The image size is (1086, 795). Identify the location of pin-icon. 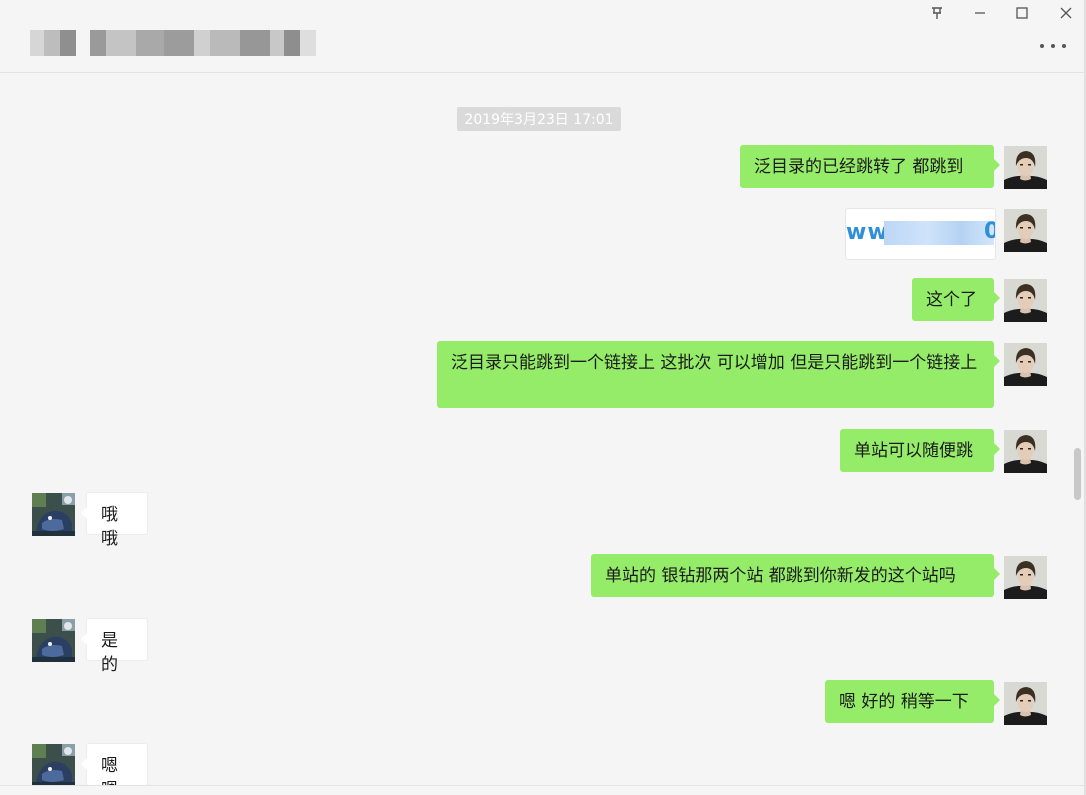
(937, 13).